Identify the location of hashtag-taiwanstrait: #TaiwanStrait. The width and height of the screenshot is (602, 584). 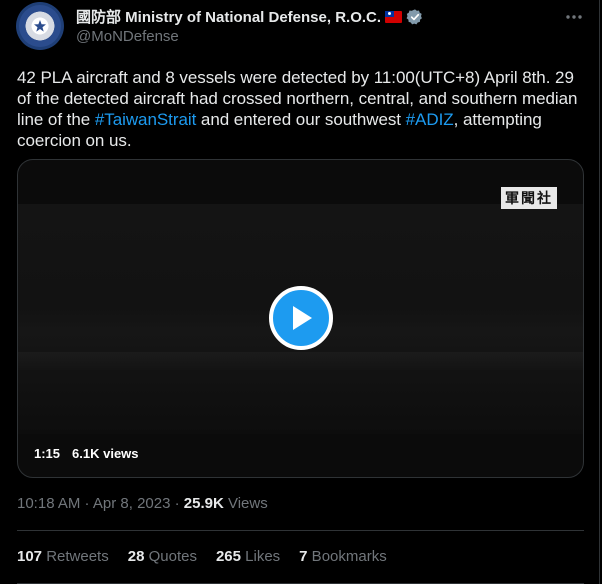
(145, 119).